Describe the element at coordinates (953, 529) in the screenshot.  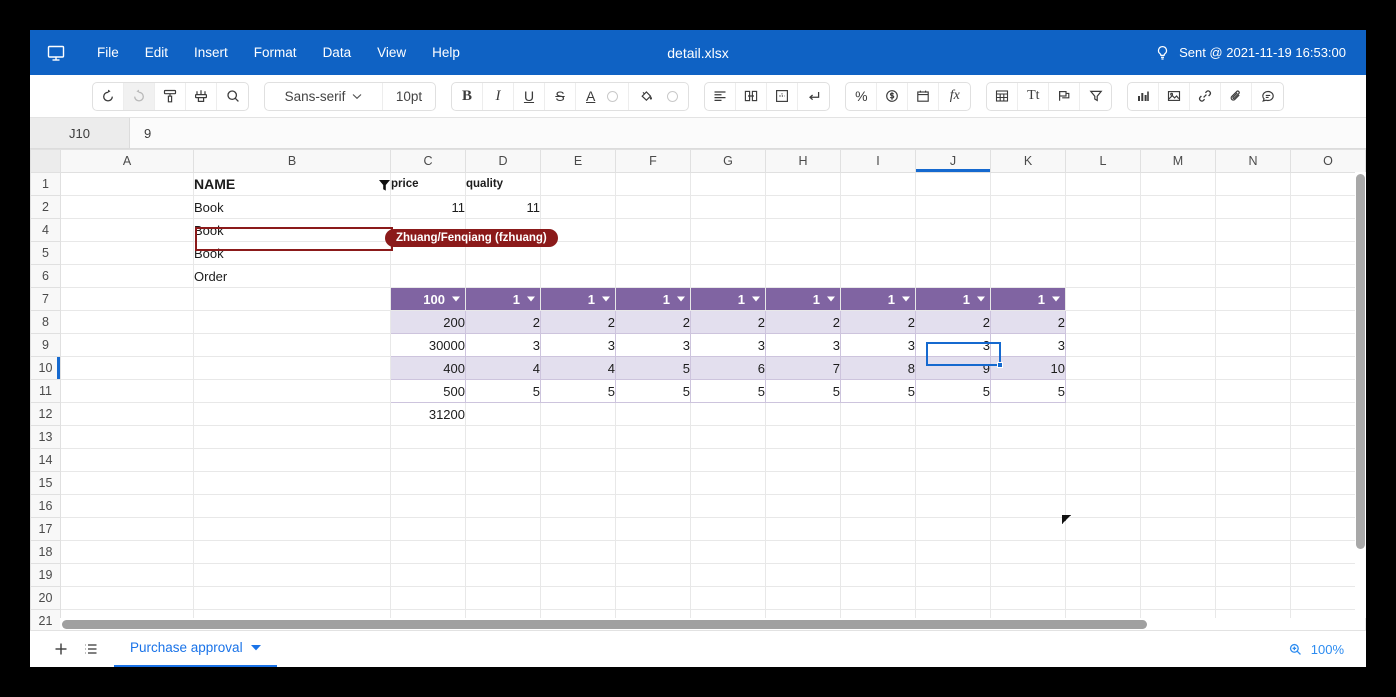
I see `cell-J17` at that location.